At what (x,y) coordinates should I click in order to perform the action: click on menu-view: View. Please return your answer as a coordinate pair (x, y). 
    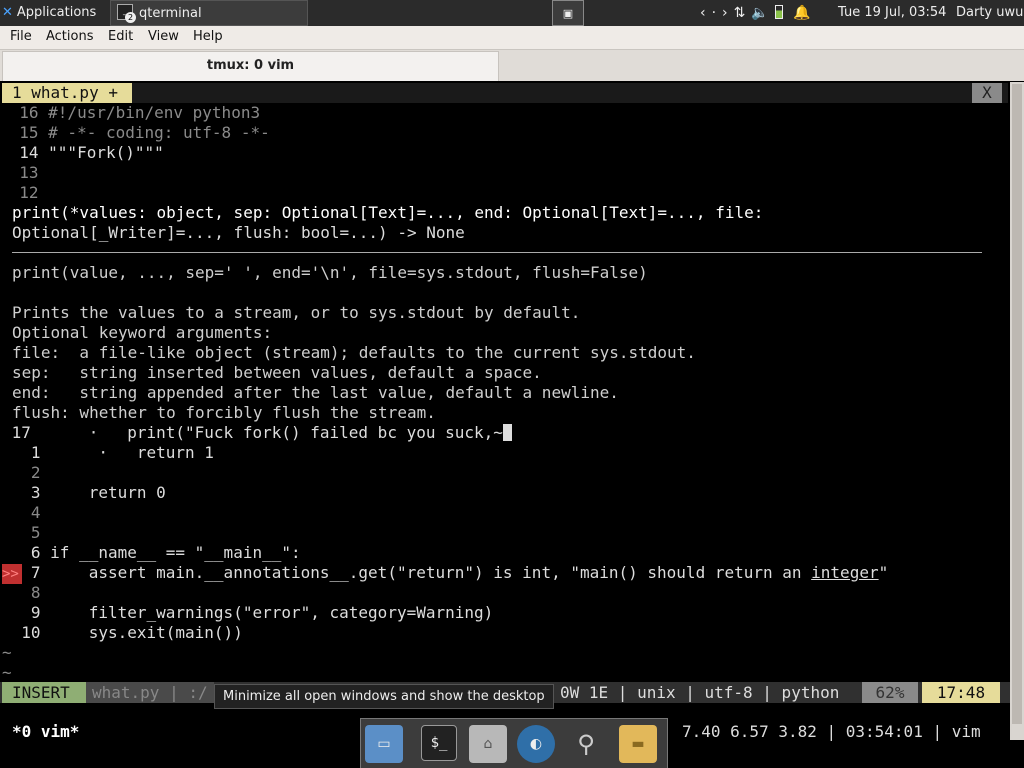
    Looking at the image, I should click on (163, 36).